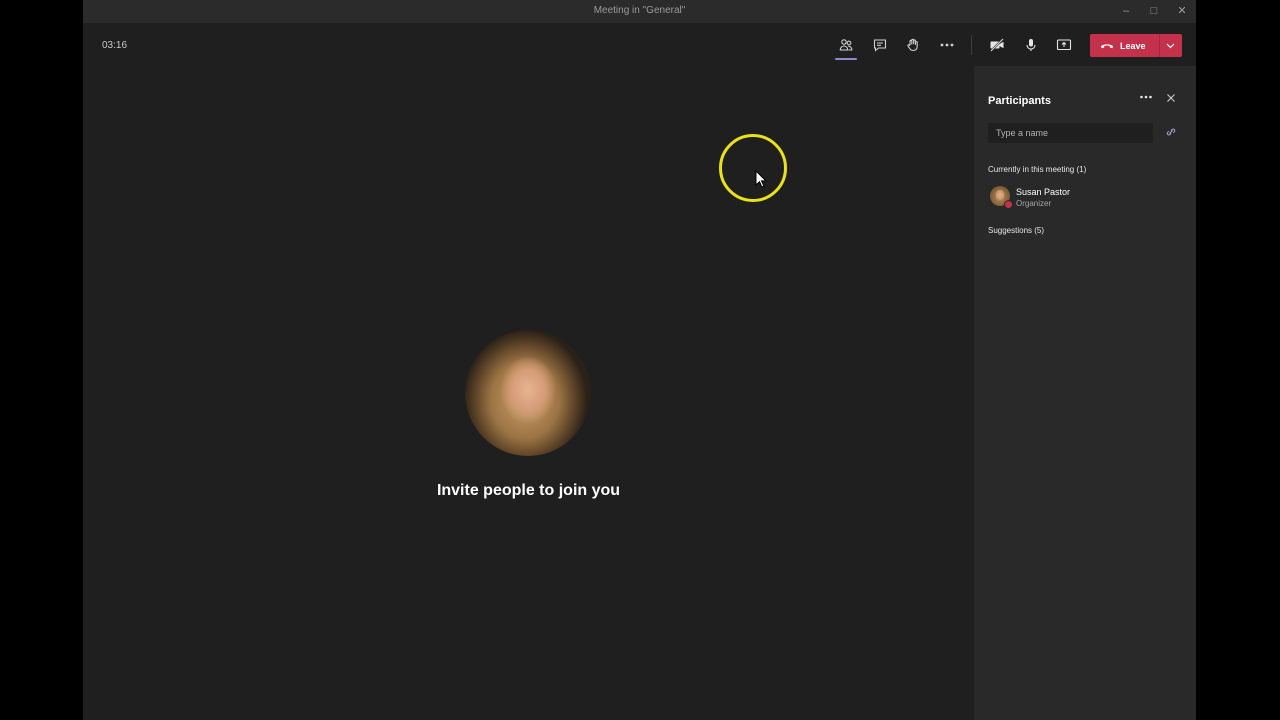 The height and width of the screenshot is (720, 1280). Describe the element at coordinates (1070, 133) in the screenshot. I see `participant-search-input` at that location.